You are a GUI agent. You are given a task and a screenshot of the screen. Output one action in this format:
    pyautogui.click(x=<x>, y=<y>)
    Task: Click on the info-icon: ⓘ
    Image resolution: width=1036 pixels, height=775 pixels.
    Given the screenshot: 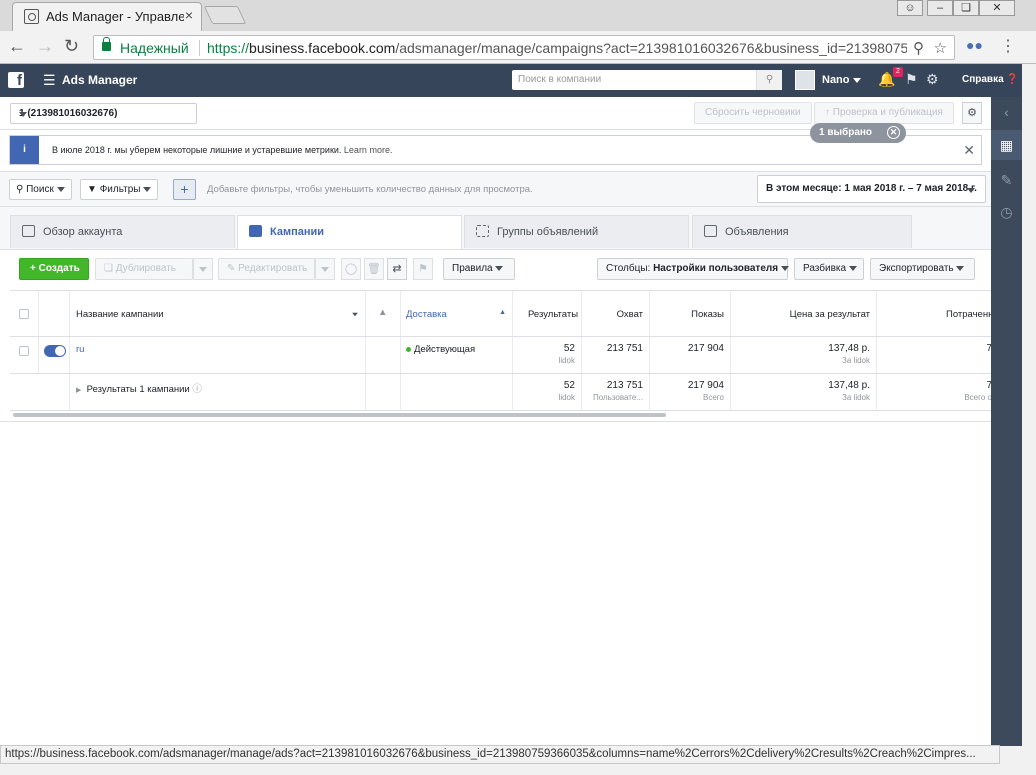 What is the action you would take?
    pyautogui.click(x=197, y=389)
    